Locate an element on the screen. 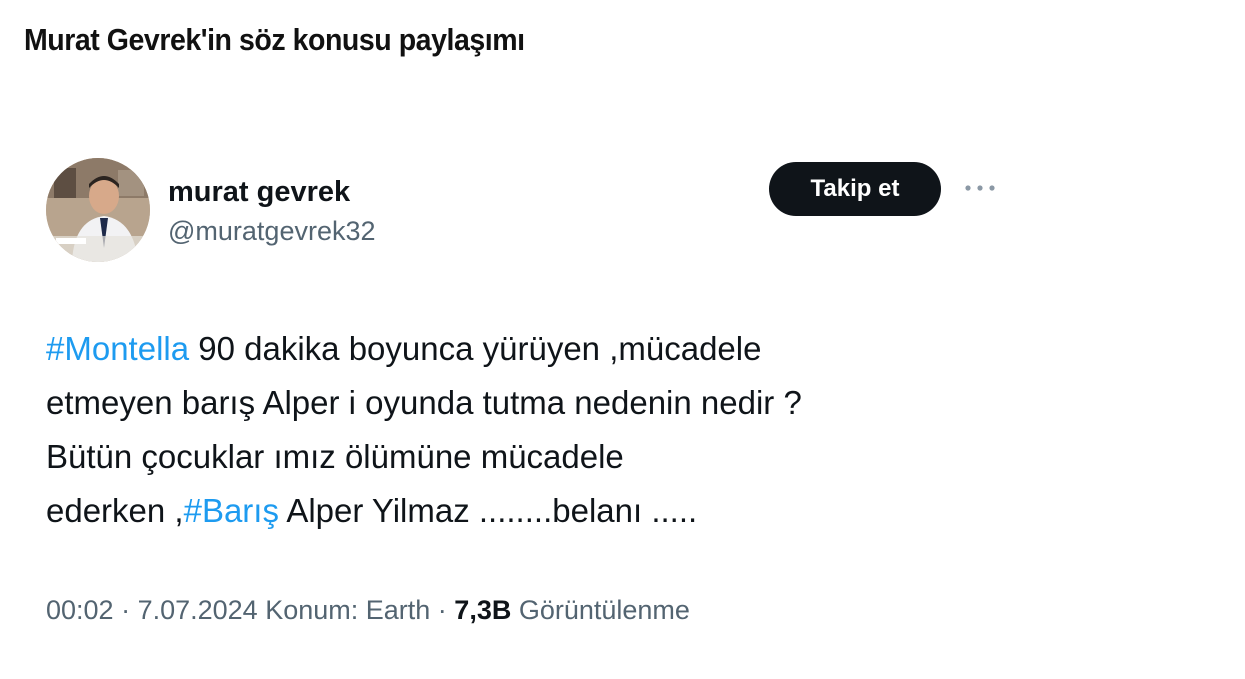 The height and width of the screenshot is (679, 1245). views-count: 7,3B is located at coordinates (483, 610).